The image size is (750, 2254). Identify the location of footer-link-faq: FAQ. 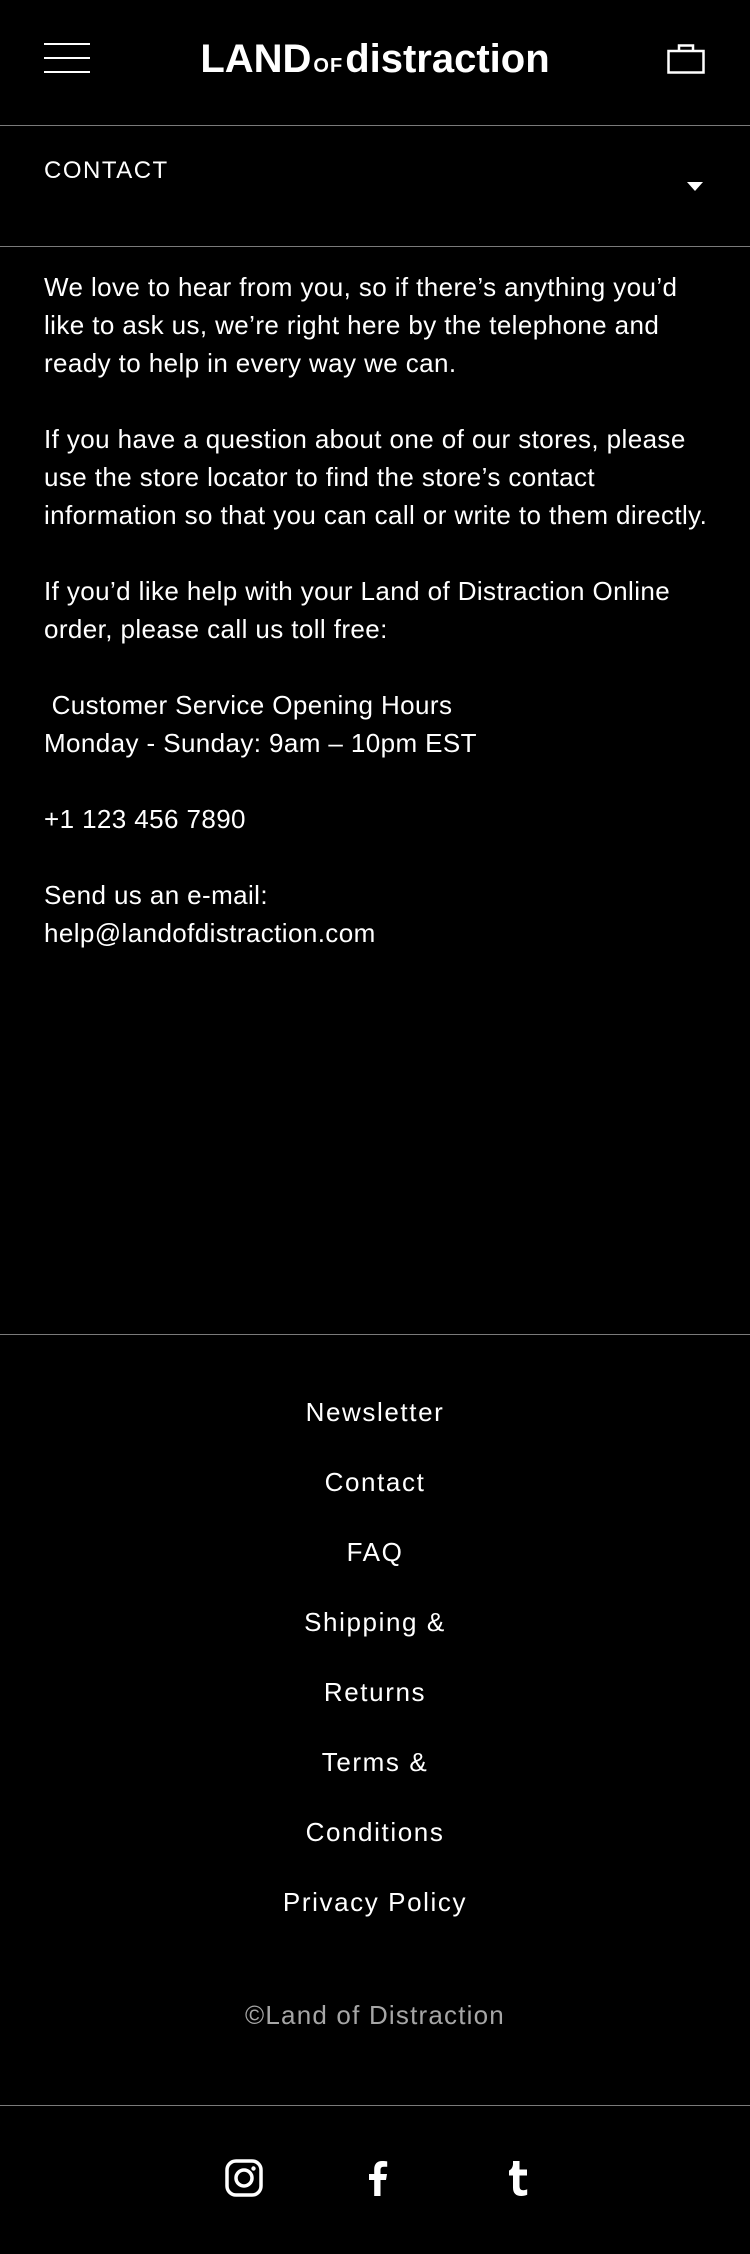
(375, 1562).